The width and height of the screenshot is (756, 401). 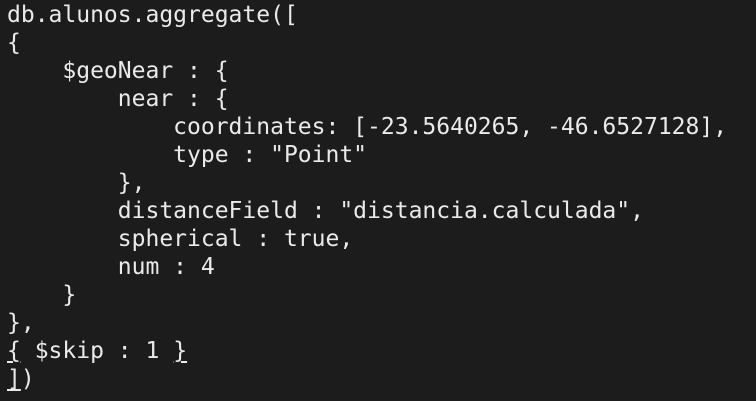 I want to click on code-line-12: },, so click(x=381, y=323).